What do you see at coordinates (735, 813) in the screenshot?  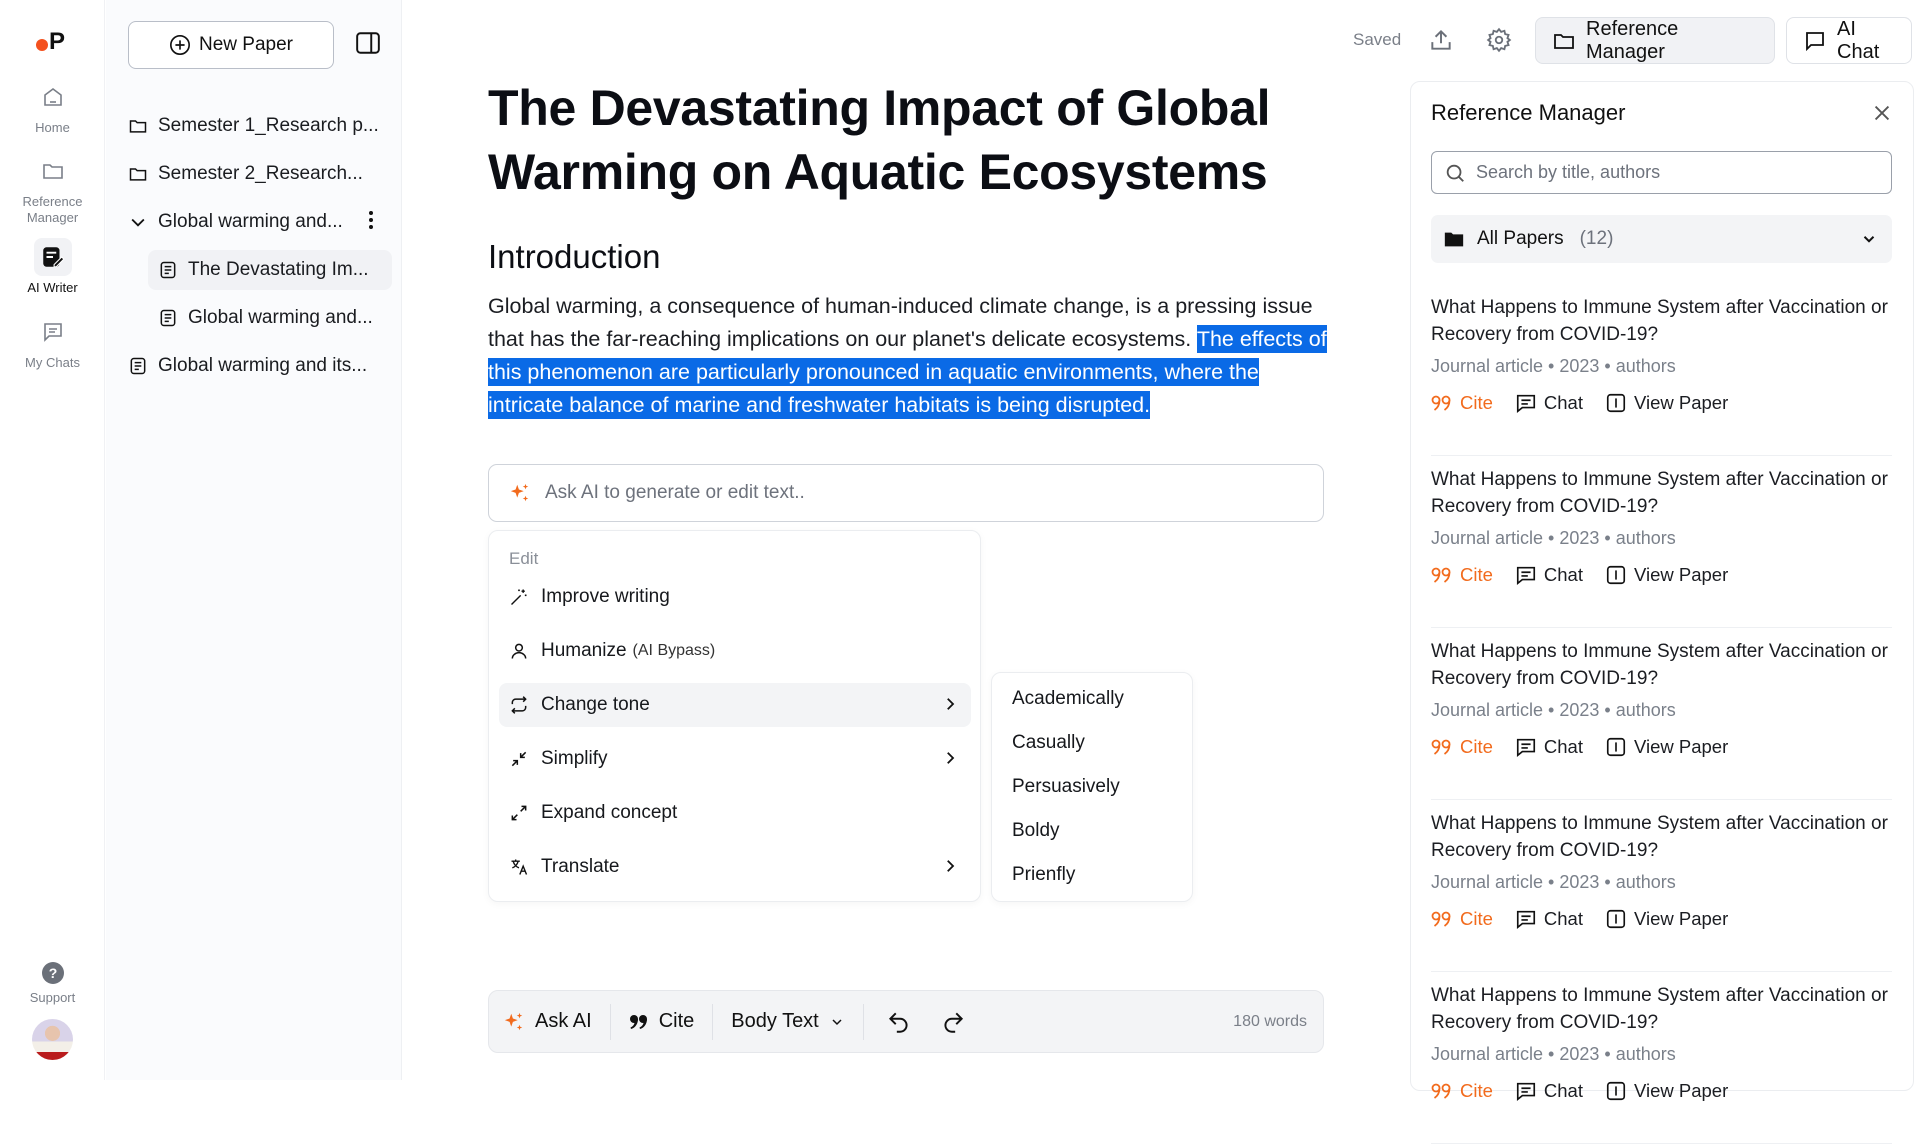 I see `menu-item-expand-concept: Expand concept` at bounding box center [735, 813].